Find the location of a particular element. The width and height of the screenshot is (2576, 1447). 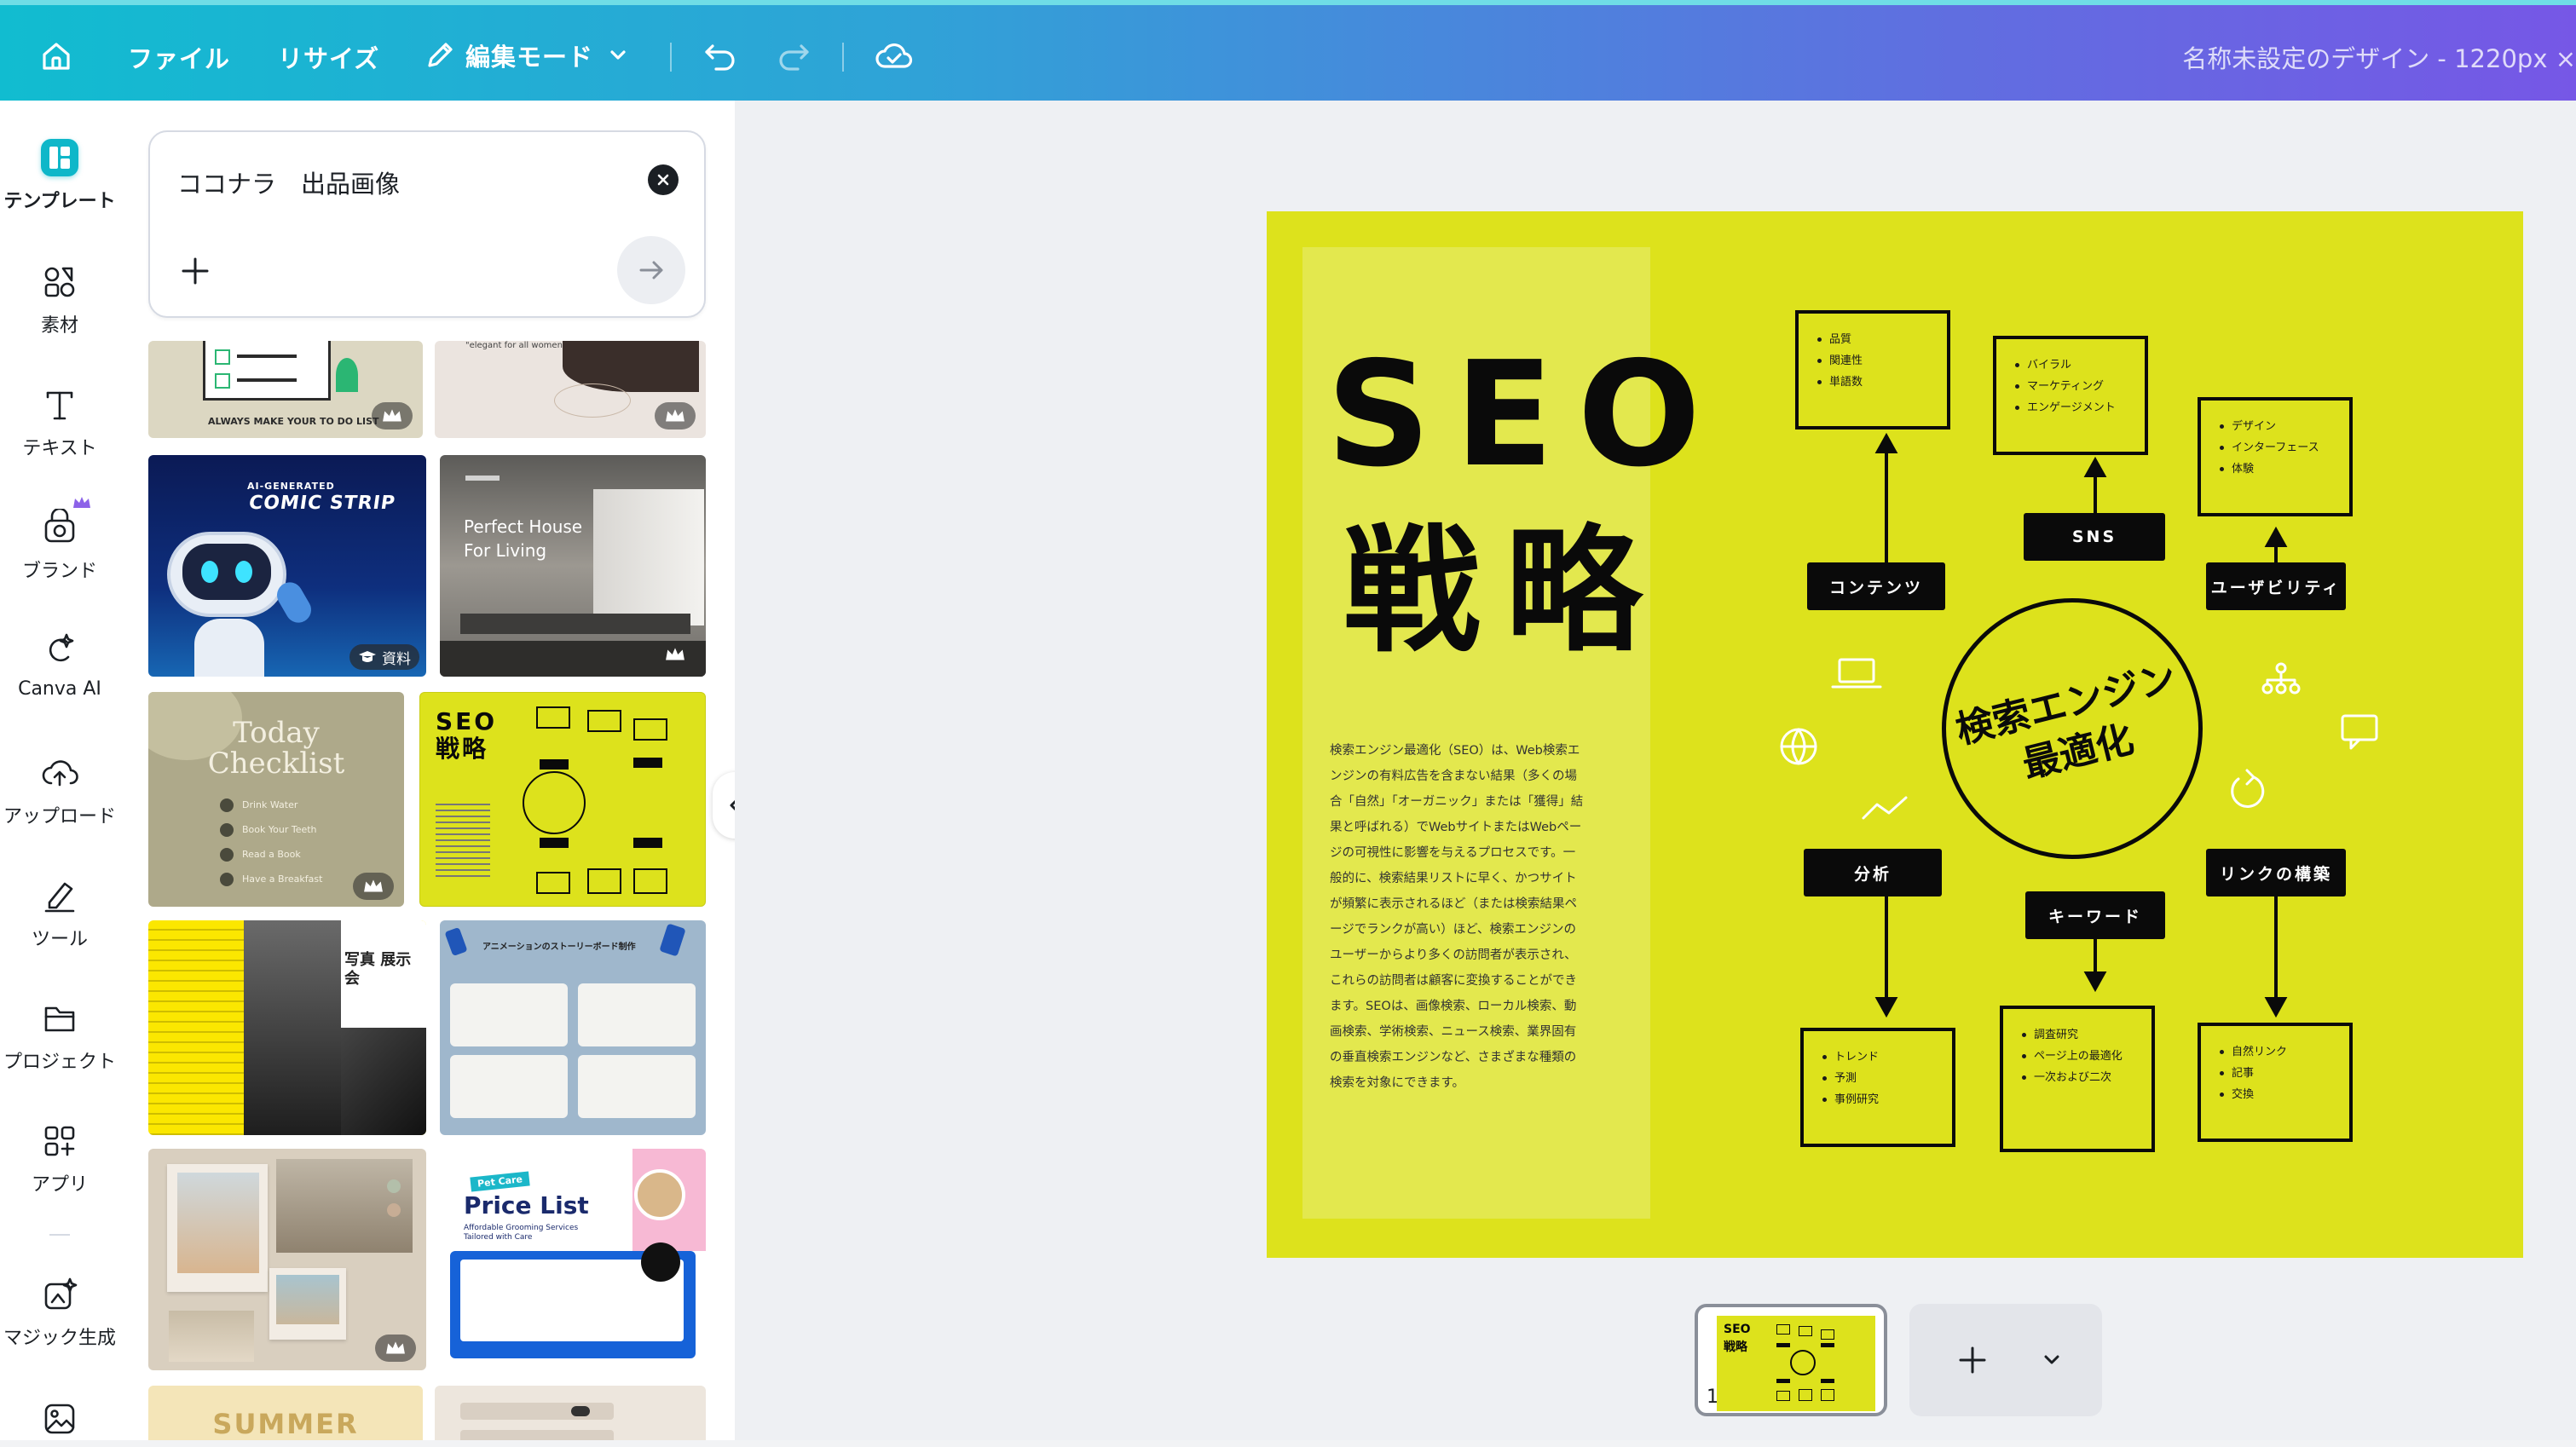

add-page-button is located at coordinates (2005, 1360).